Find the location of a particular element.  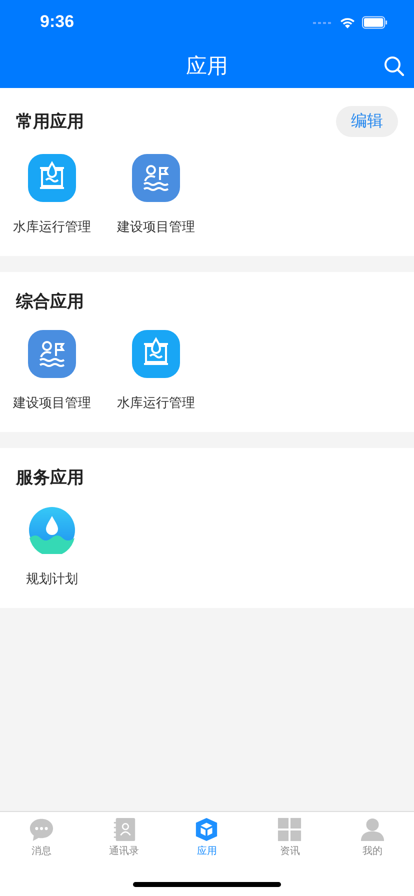

tab: 资讯 is located at coordinates (290, 837).